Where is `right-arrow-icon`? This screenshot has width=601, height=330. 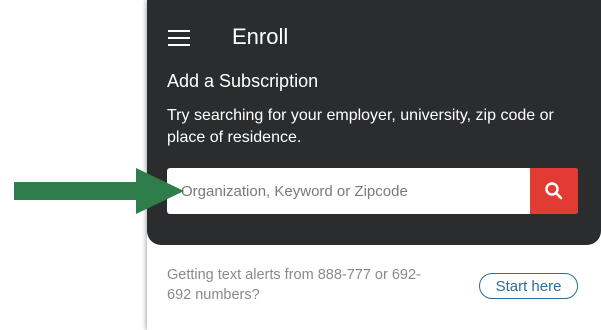 right-arrow-icon is located at coordinates (99, 191).